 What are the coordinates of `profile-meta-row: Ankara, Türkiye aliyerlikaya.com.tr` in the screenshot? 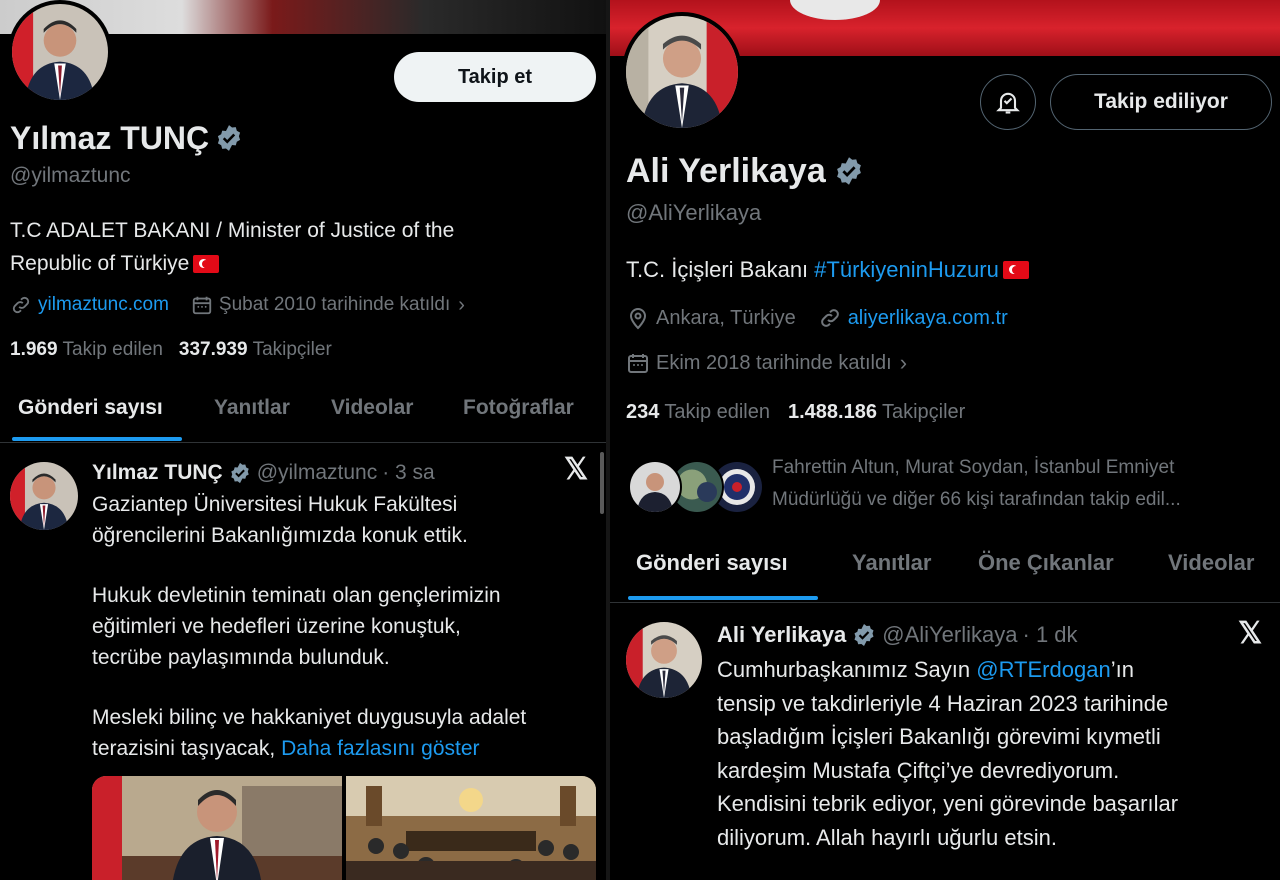 It's located at (817, 318).